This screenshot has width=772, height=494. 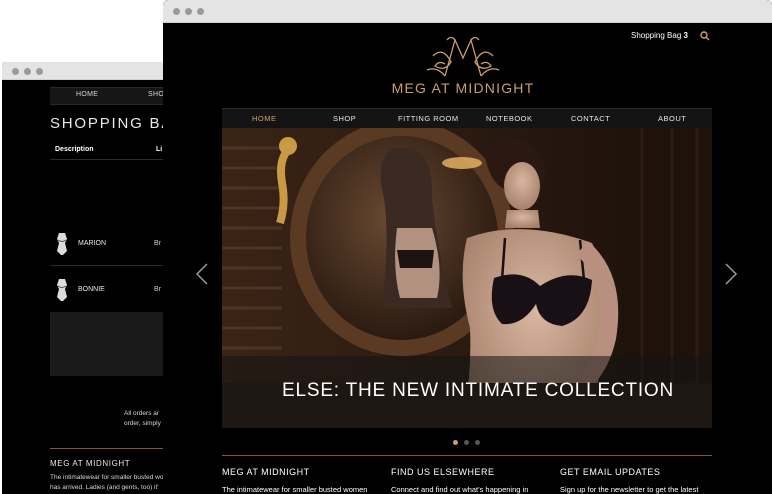 I want to click on search-icon, so click(x=705, y=36).